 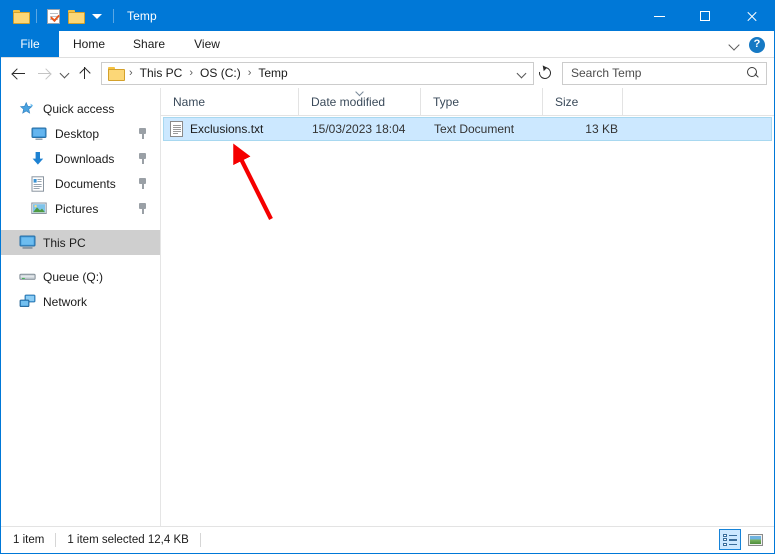 What do you see at coordinates (30, 44) in the screenshot?
I see `tab-file: File` at bounding box center [30, 44].